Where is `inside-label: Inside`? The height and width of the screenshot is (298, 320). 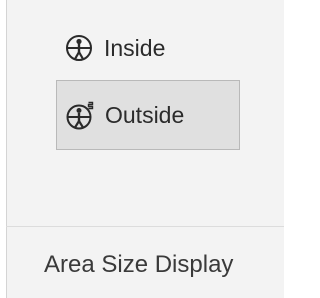
inside-label: Inside is located at coordinates (135, 47).